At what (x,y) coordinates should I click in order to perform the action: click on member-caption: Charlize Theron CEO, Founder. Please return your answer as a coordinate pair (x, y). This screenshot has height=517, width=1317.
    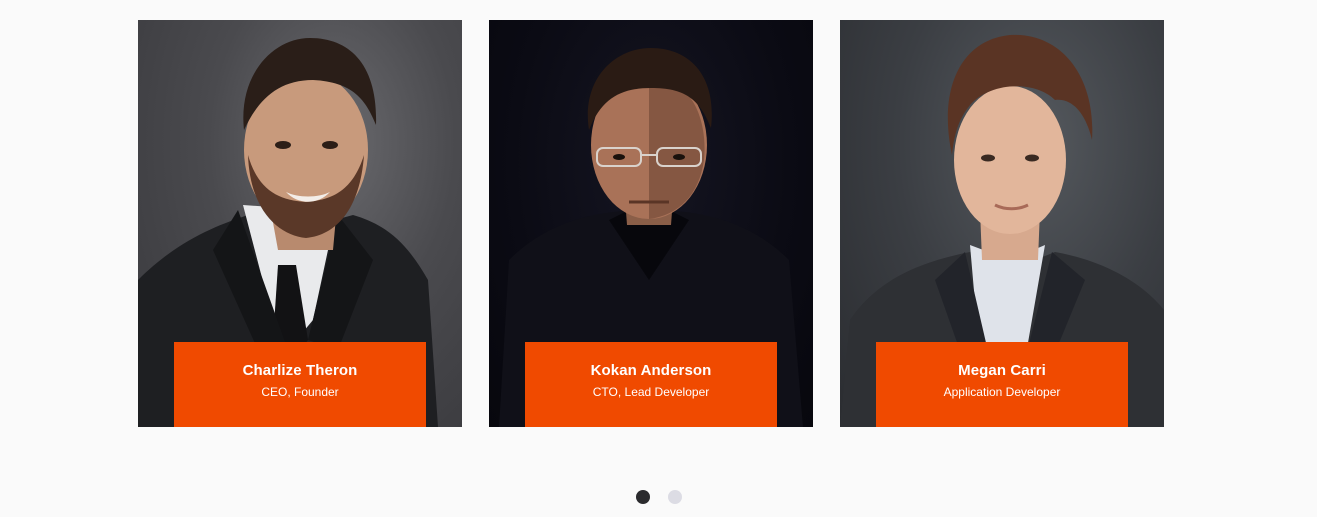
    Looking at the image, I should click on (300, 384).